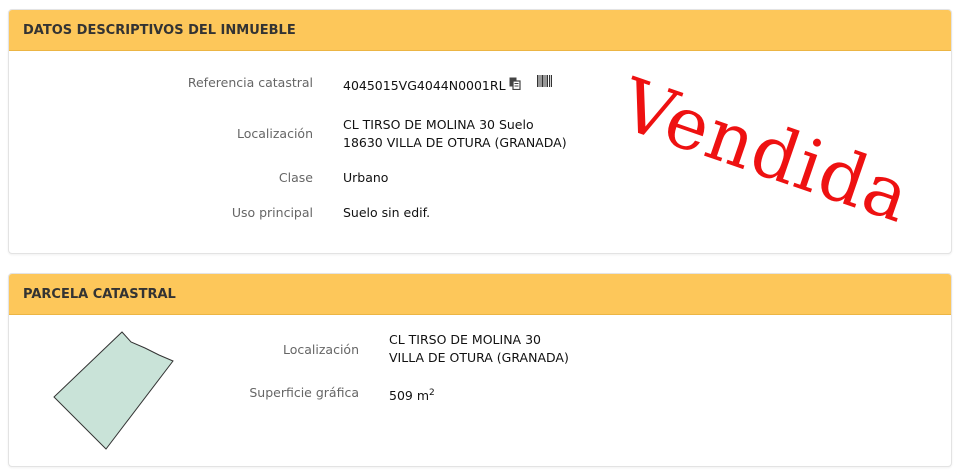 This screenshot has height=475, width=960. What do you see at coordinates (480, 30) in the screenshot?
I see `inmueble-panel-title: DATOS DESCRIPTIVOS DEL INMUEBLE` at bounding box center [480, 30].